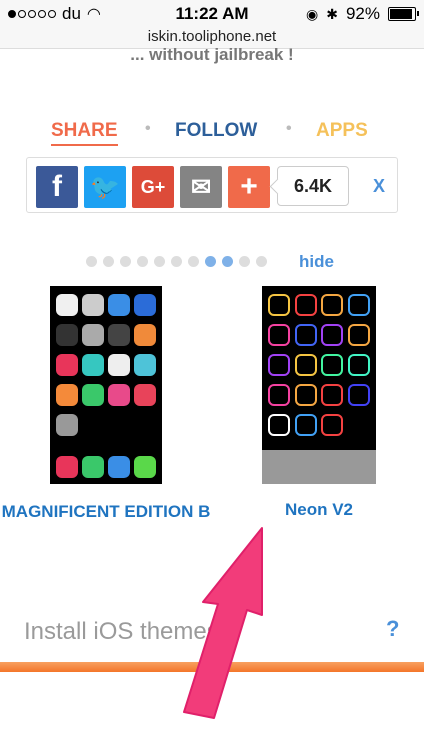 Image resolution: width=424 pixels, height=752 pixels. What do you see at coordinates (223, 623) in the screenshot?
I see `pointer-arrow` at bounding box center [223, 623].